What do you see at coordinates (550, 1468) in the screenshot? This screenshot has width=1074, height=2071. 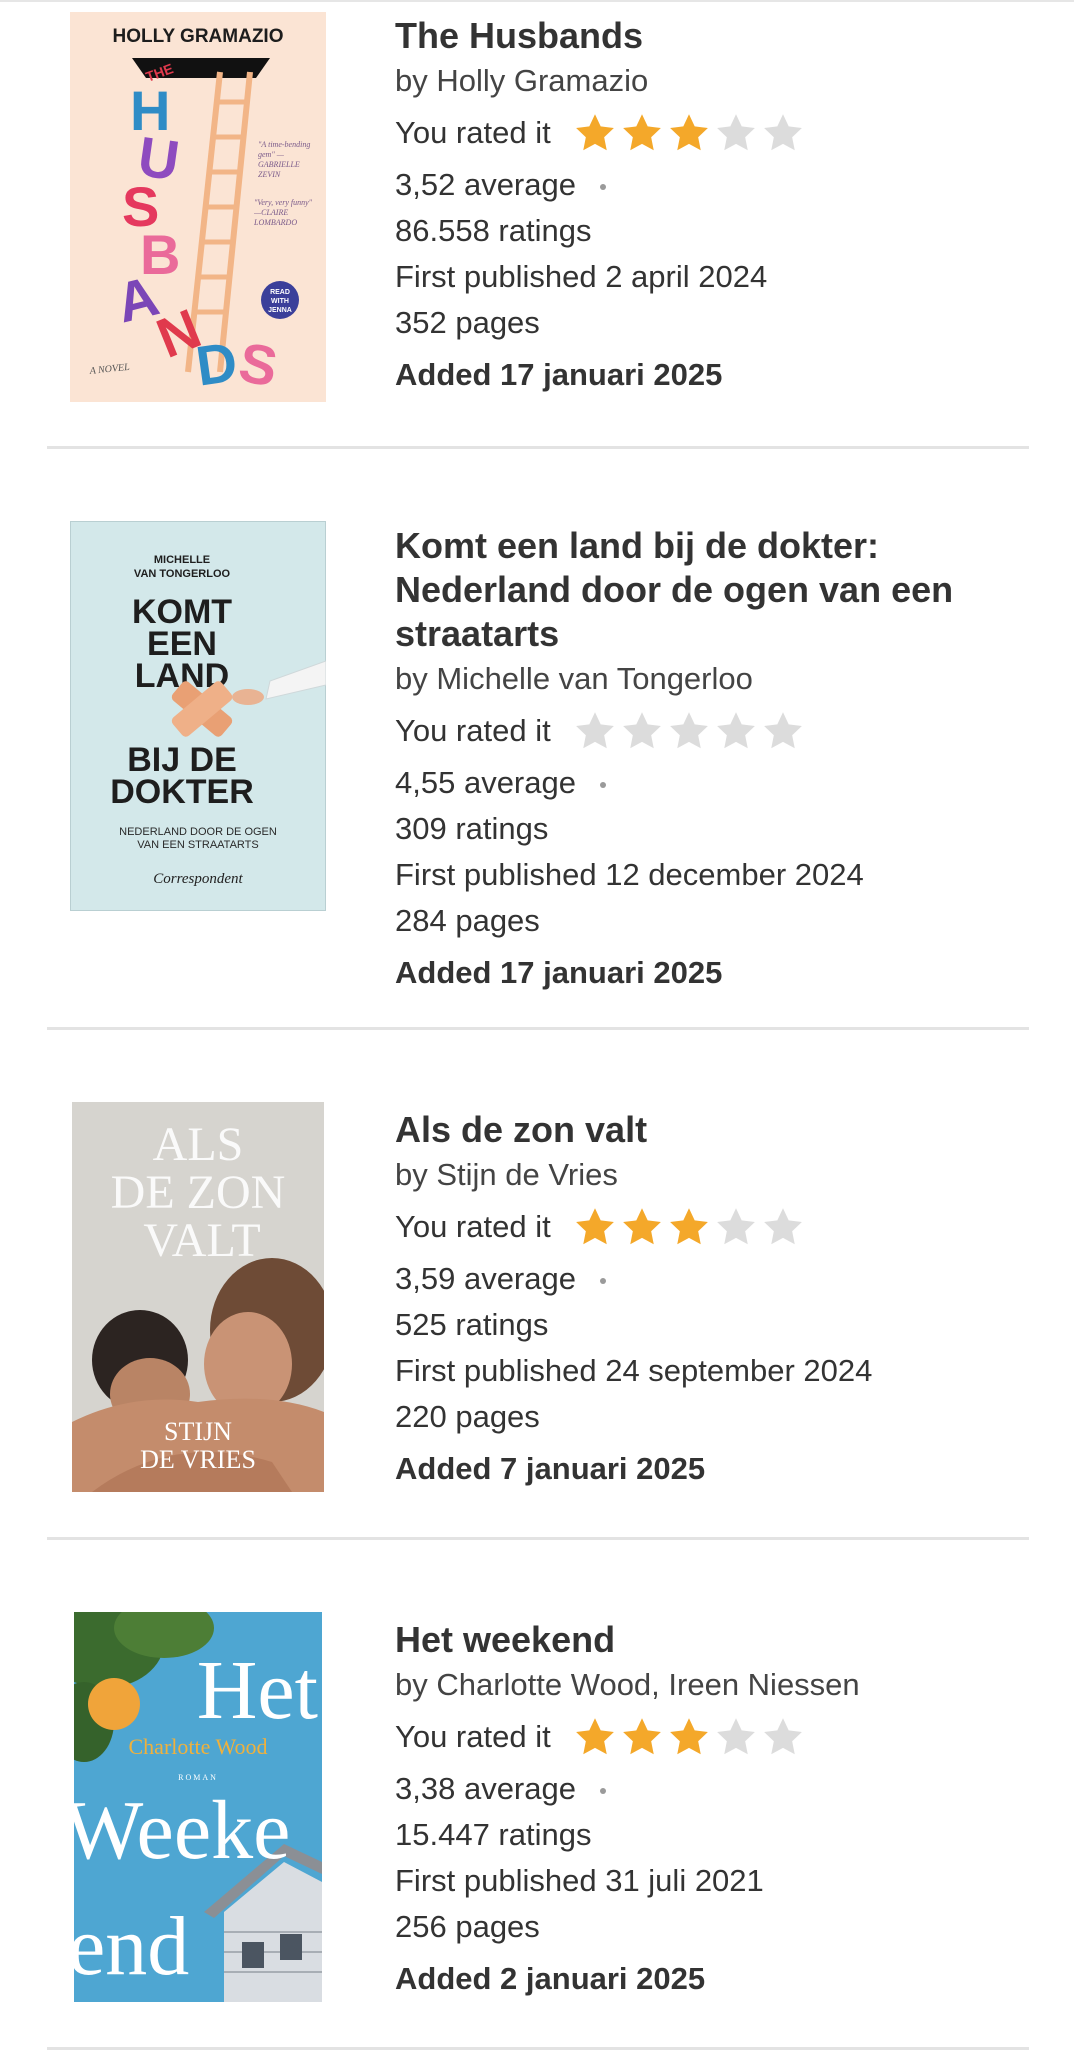 I see `date-added: Added 7 januari 2025` at bounding box center [550, 1468].